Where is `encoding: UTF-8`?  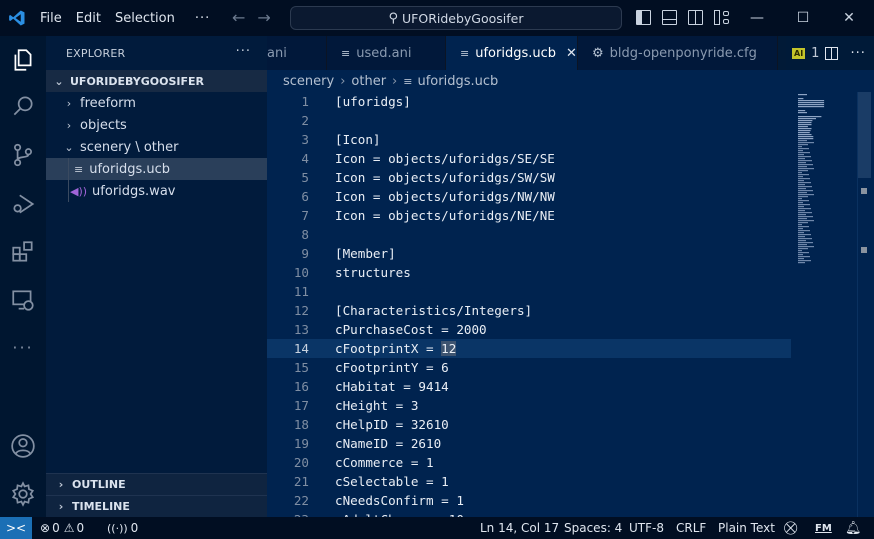
encoding: UTF-8 is located at coordinates (646, 528).